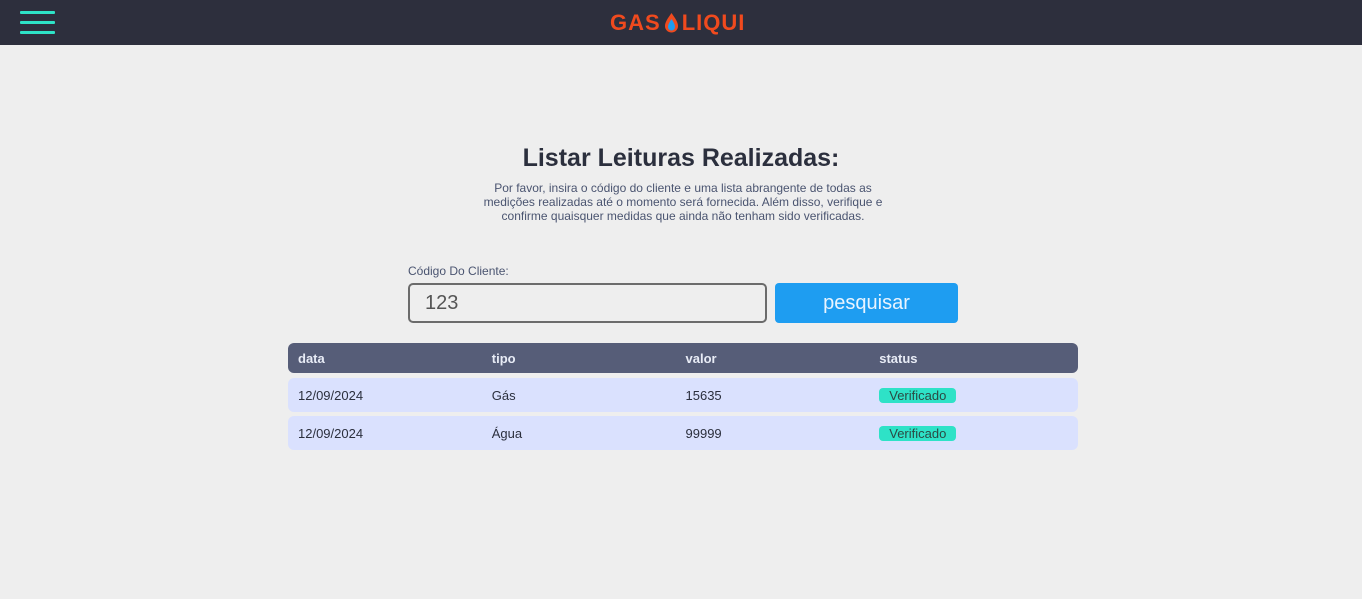 The image size is (1362, 599). I want to click on app-logo: GAS LIQUI, so click(677, 23).